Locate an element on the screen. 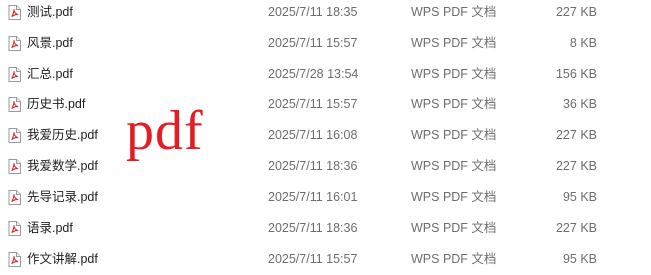  file-name: 测试.pdf is located at coordinates (50, 12).